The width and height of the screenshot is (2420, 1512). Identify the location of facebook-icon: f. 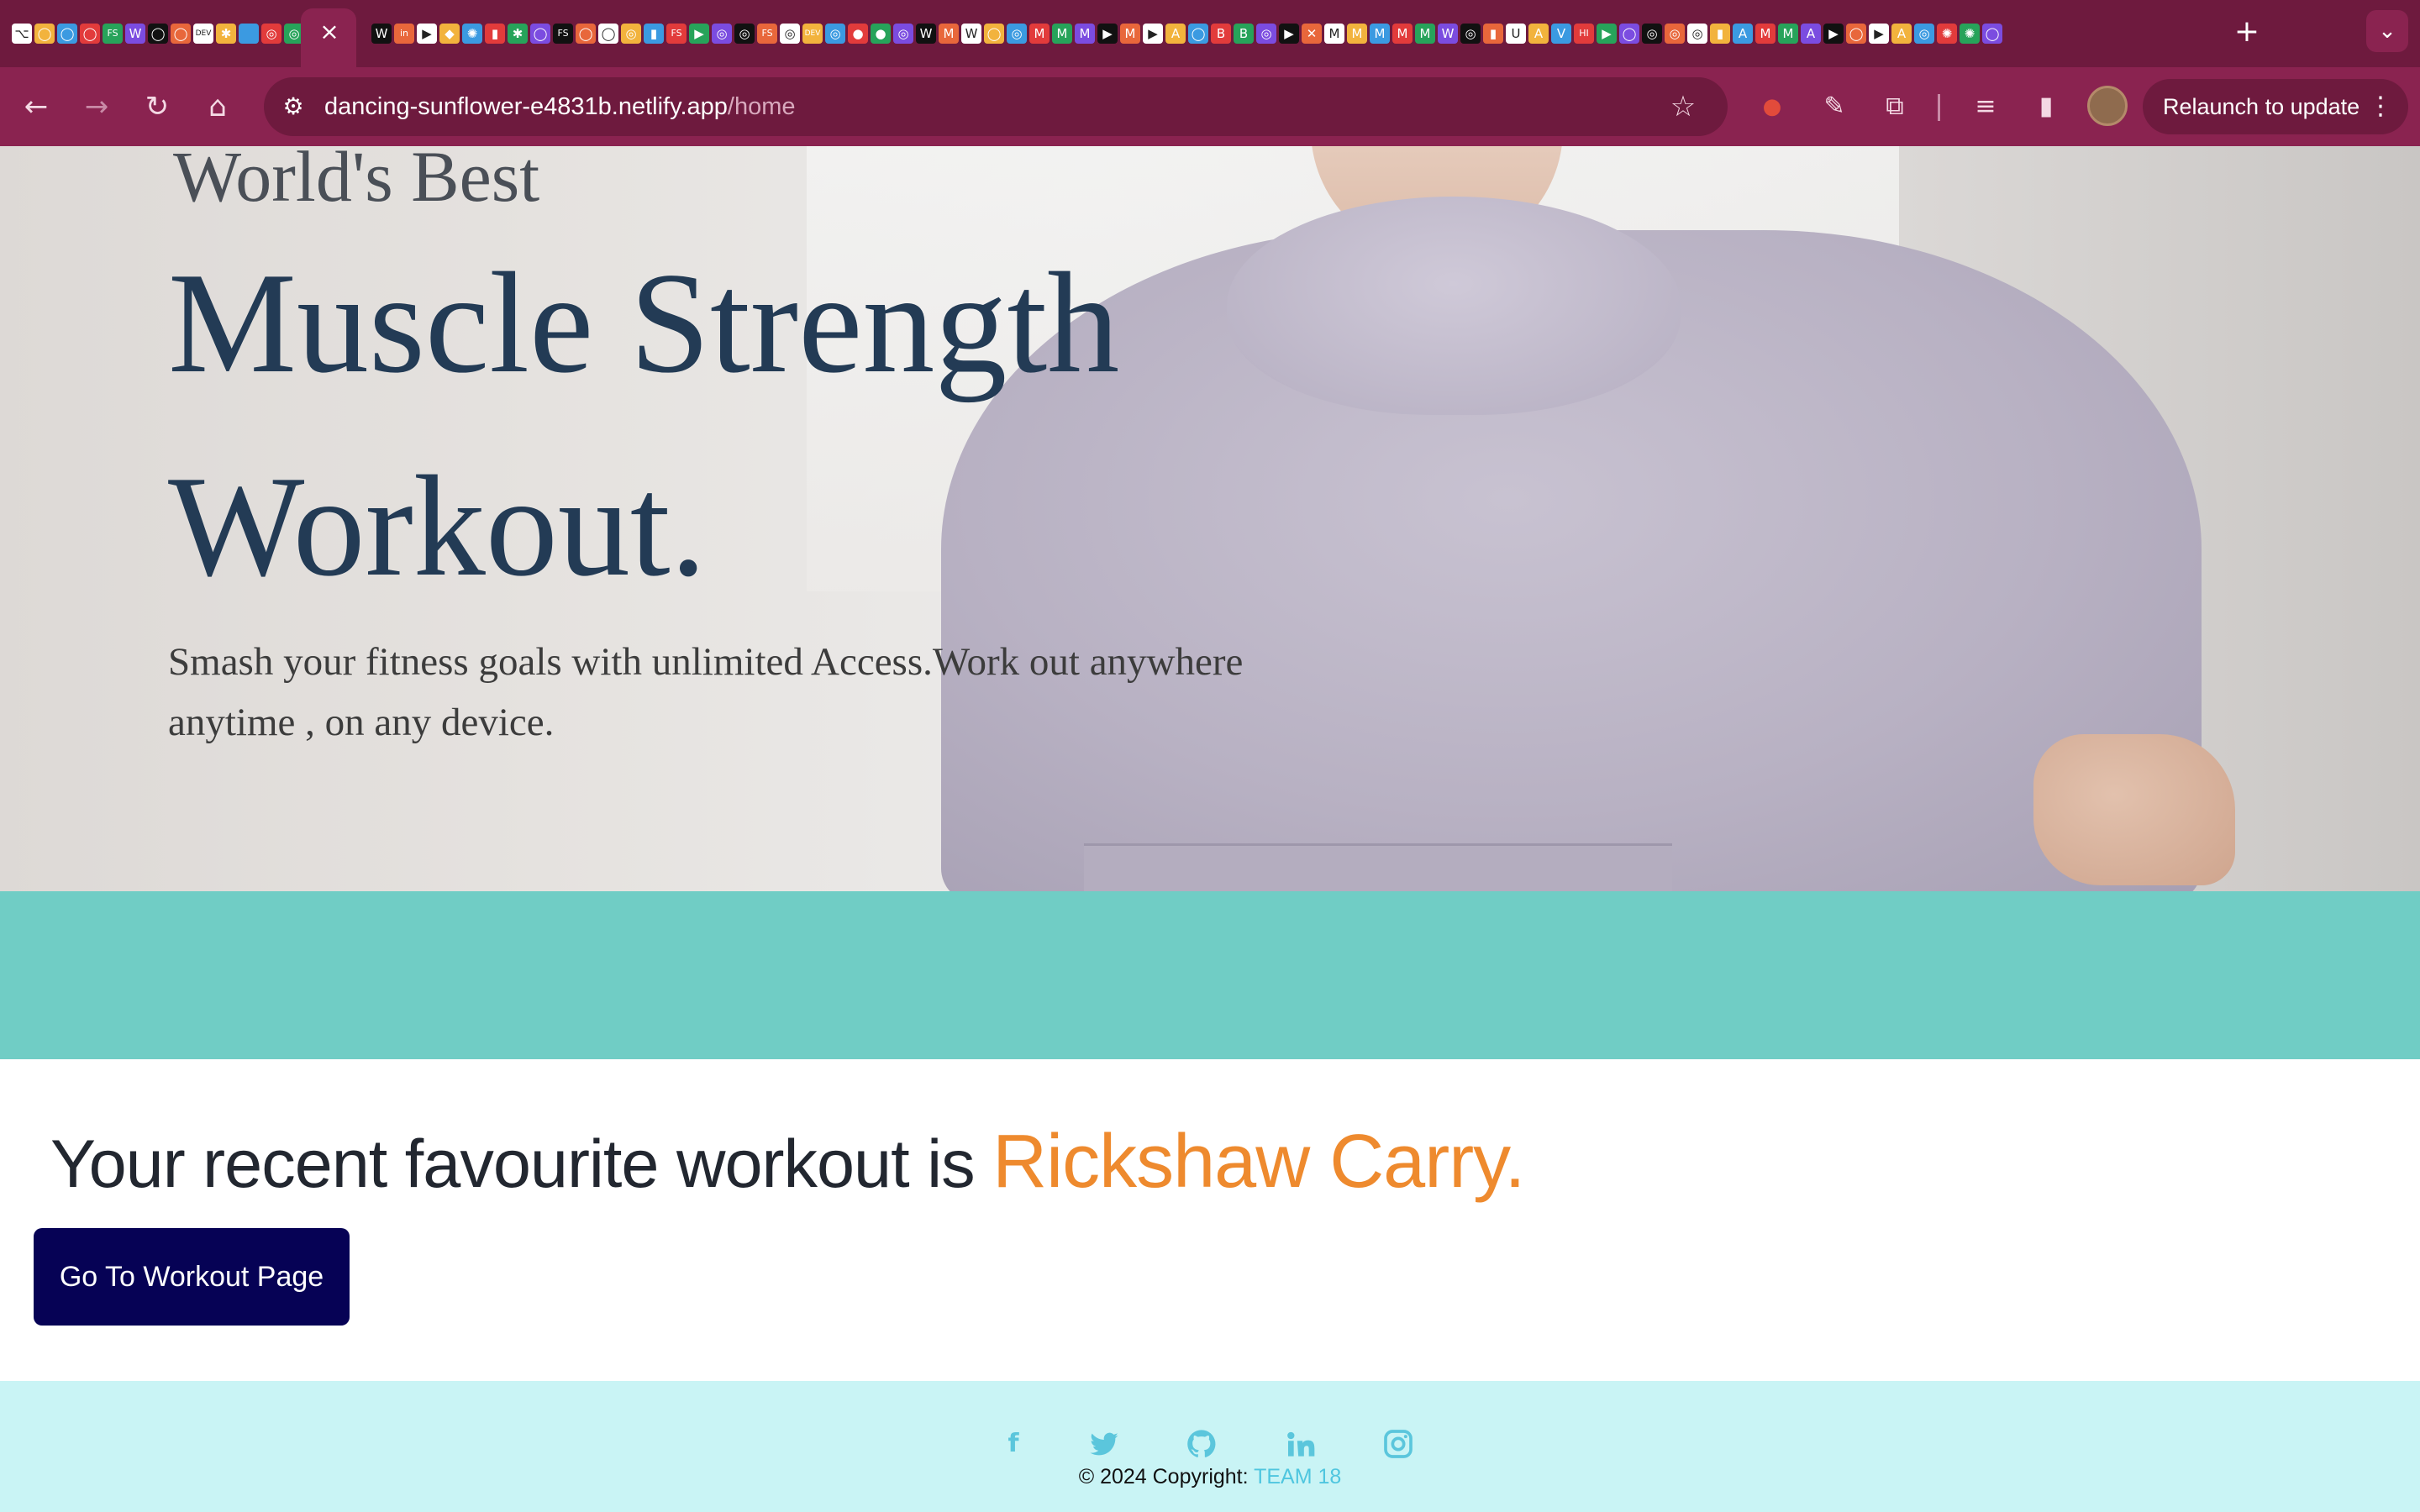
(1014, 1444).